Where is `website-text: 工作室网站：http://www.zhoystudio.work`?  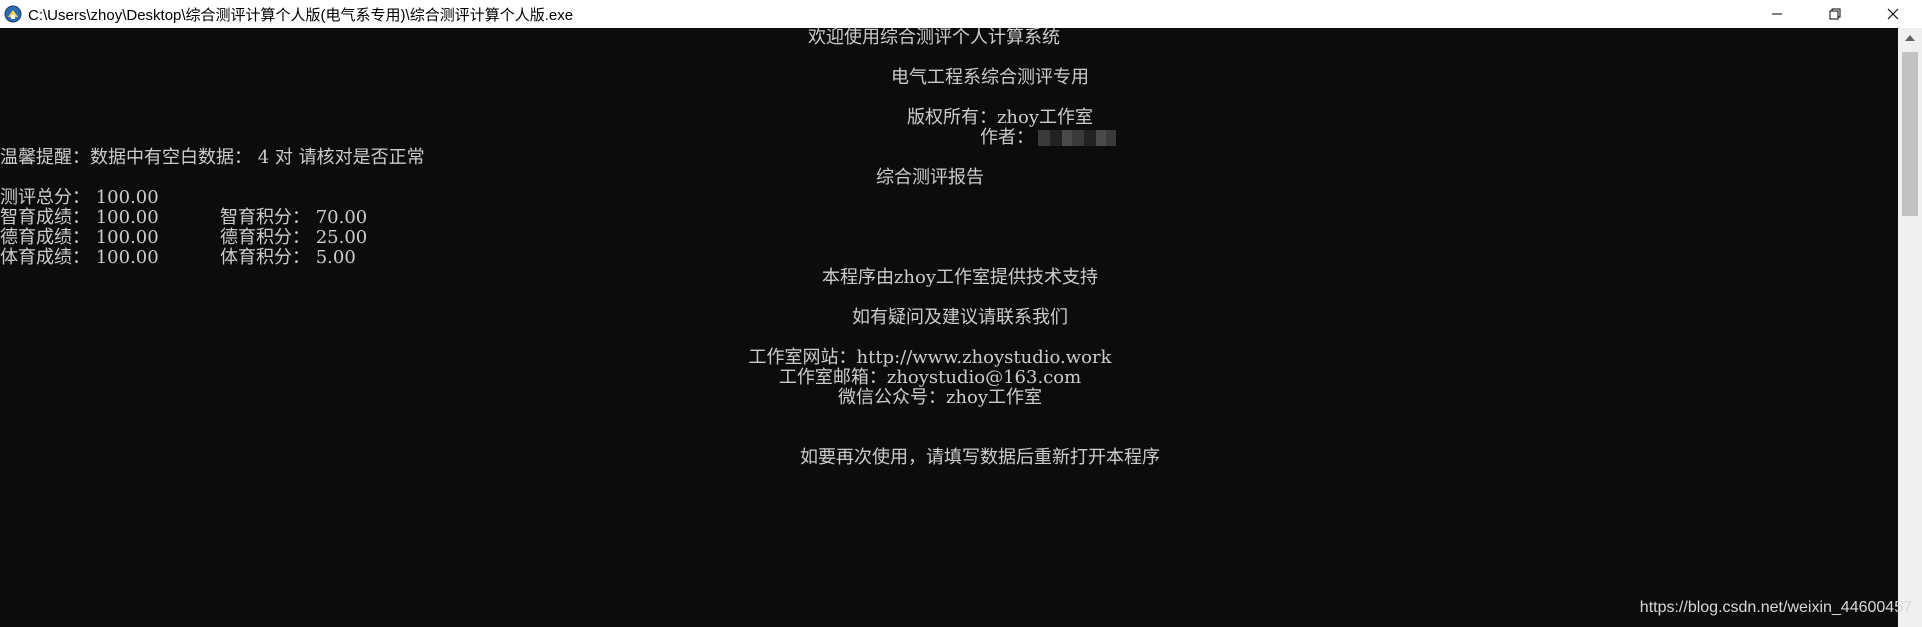 website-text: 工作室网站：http://www.zhoystudio.work is located at coordinates (930, 357).